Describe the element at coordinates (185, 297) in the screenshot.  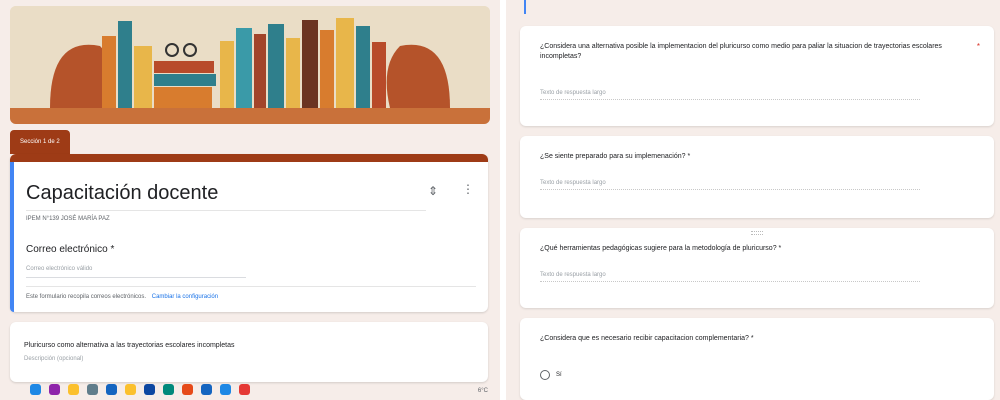
I see `change-settings-link: Cambiar la configuración` at that location.